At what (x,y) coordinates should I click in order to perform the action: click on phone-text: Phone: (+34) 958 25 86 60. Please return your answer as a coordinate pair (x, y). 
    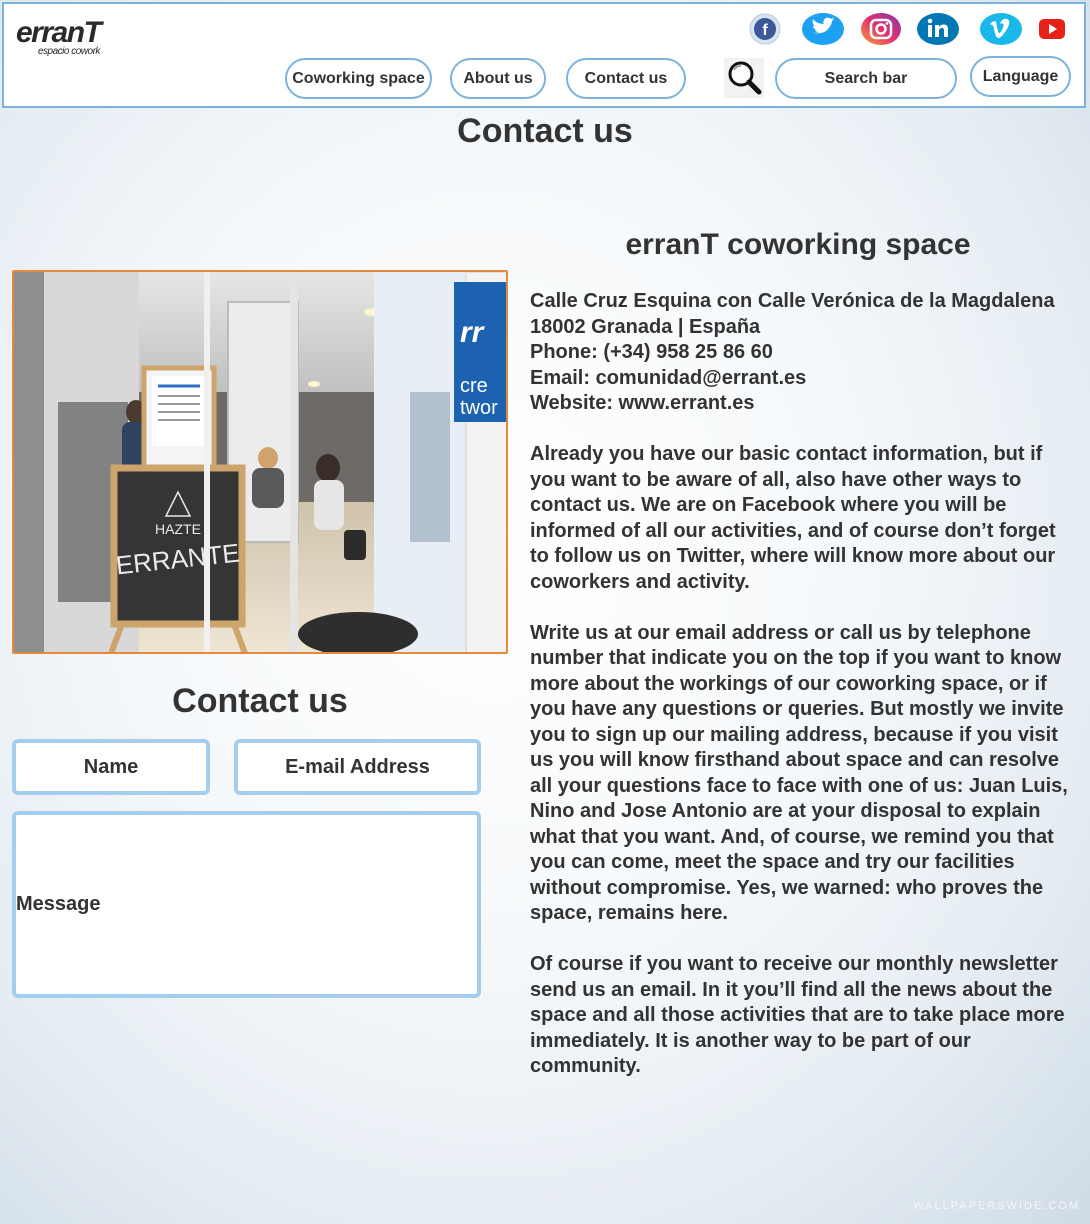
    Looking at the image, I should click on (651, 352).